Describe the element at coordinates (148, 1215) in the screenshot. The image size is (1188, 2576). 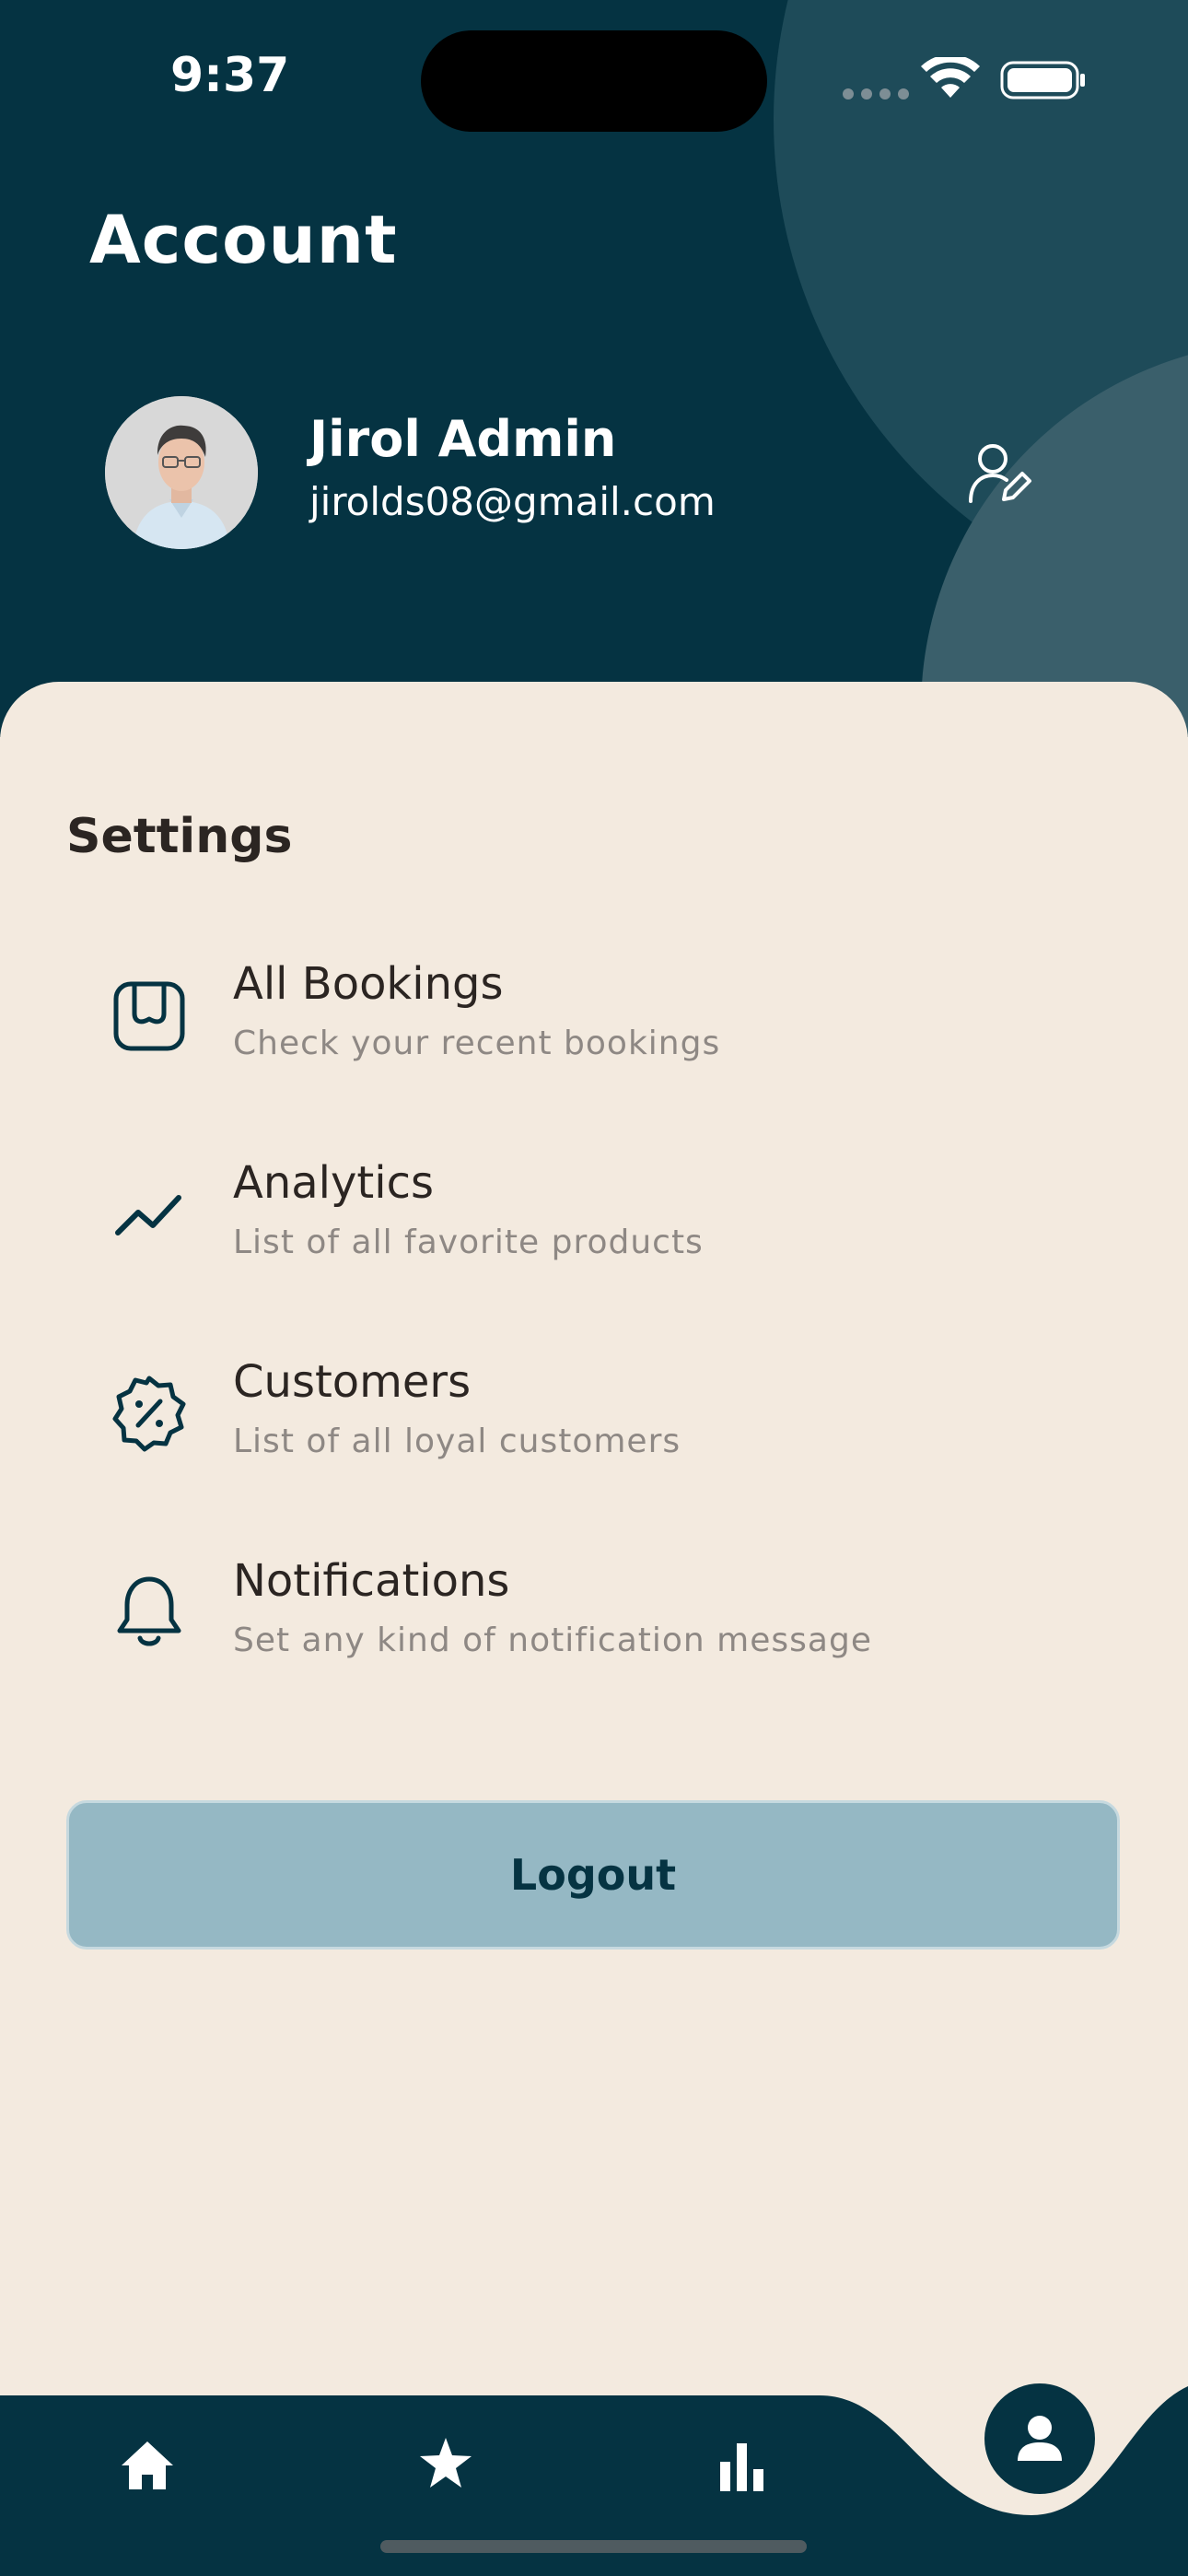
I see `trend-icon` at that location.